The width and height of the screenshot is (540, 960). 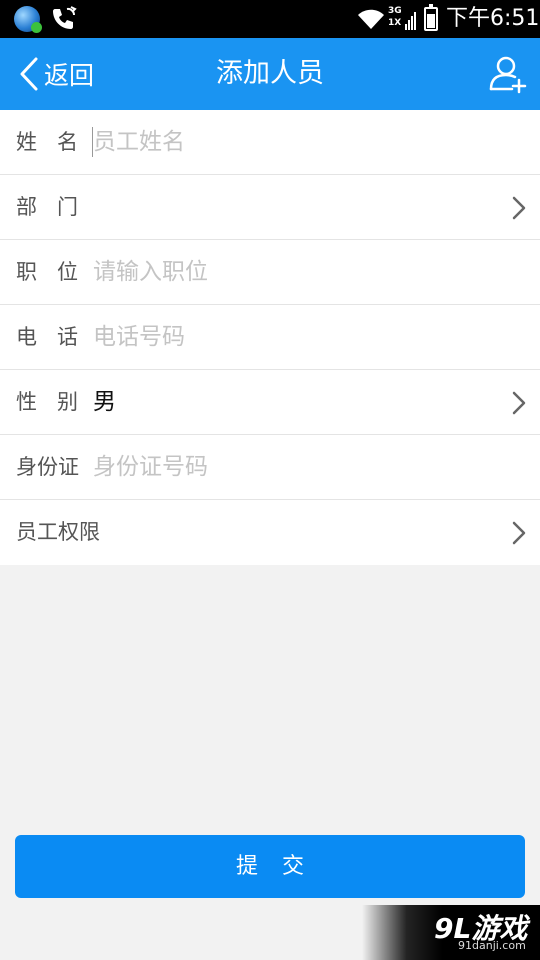 What do you see at coordinates (69, 75) in the screenshot?
I see `back-label: 返回` at bounding box center [69, 75].